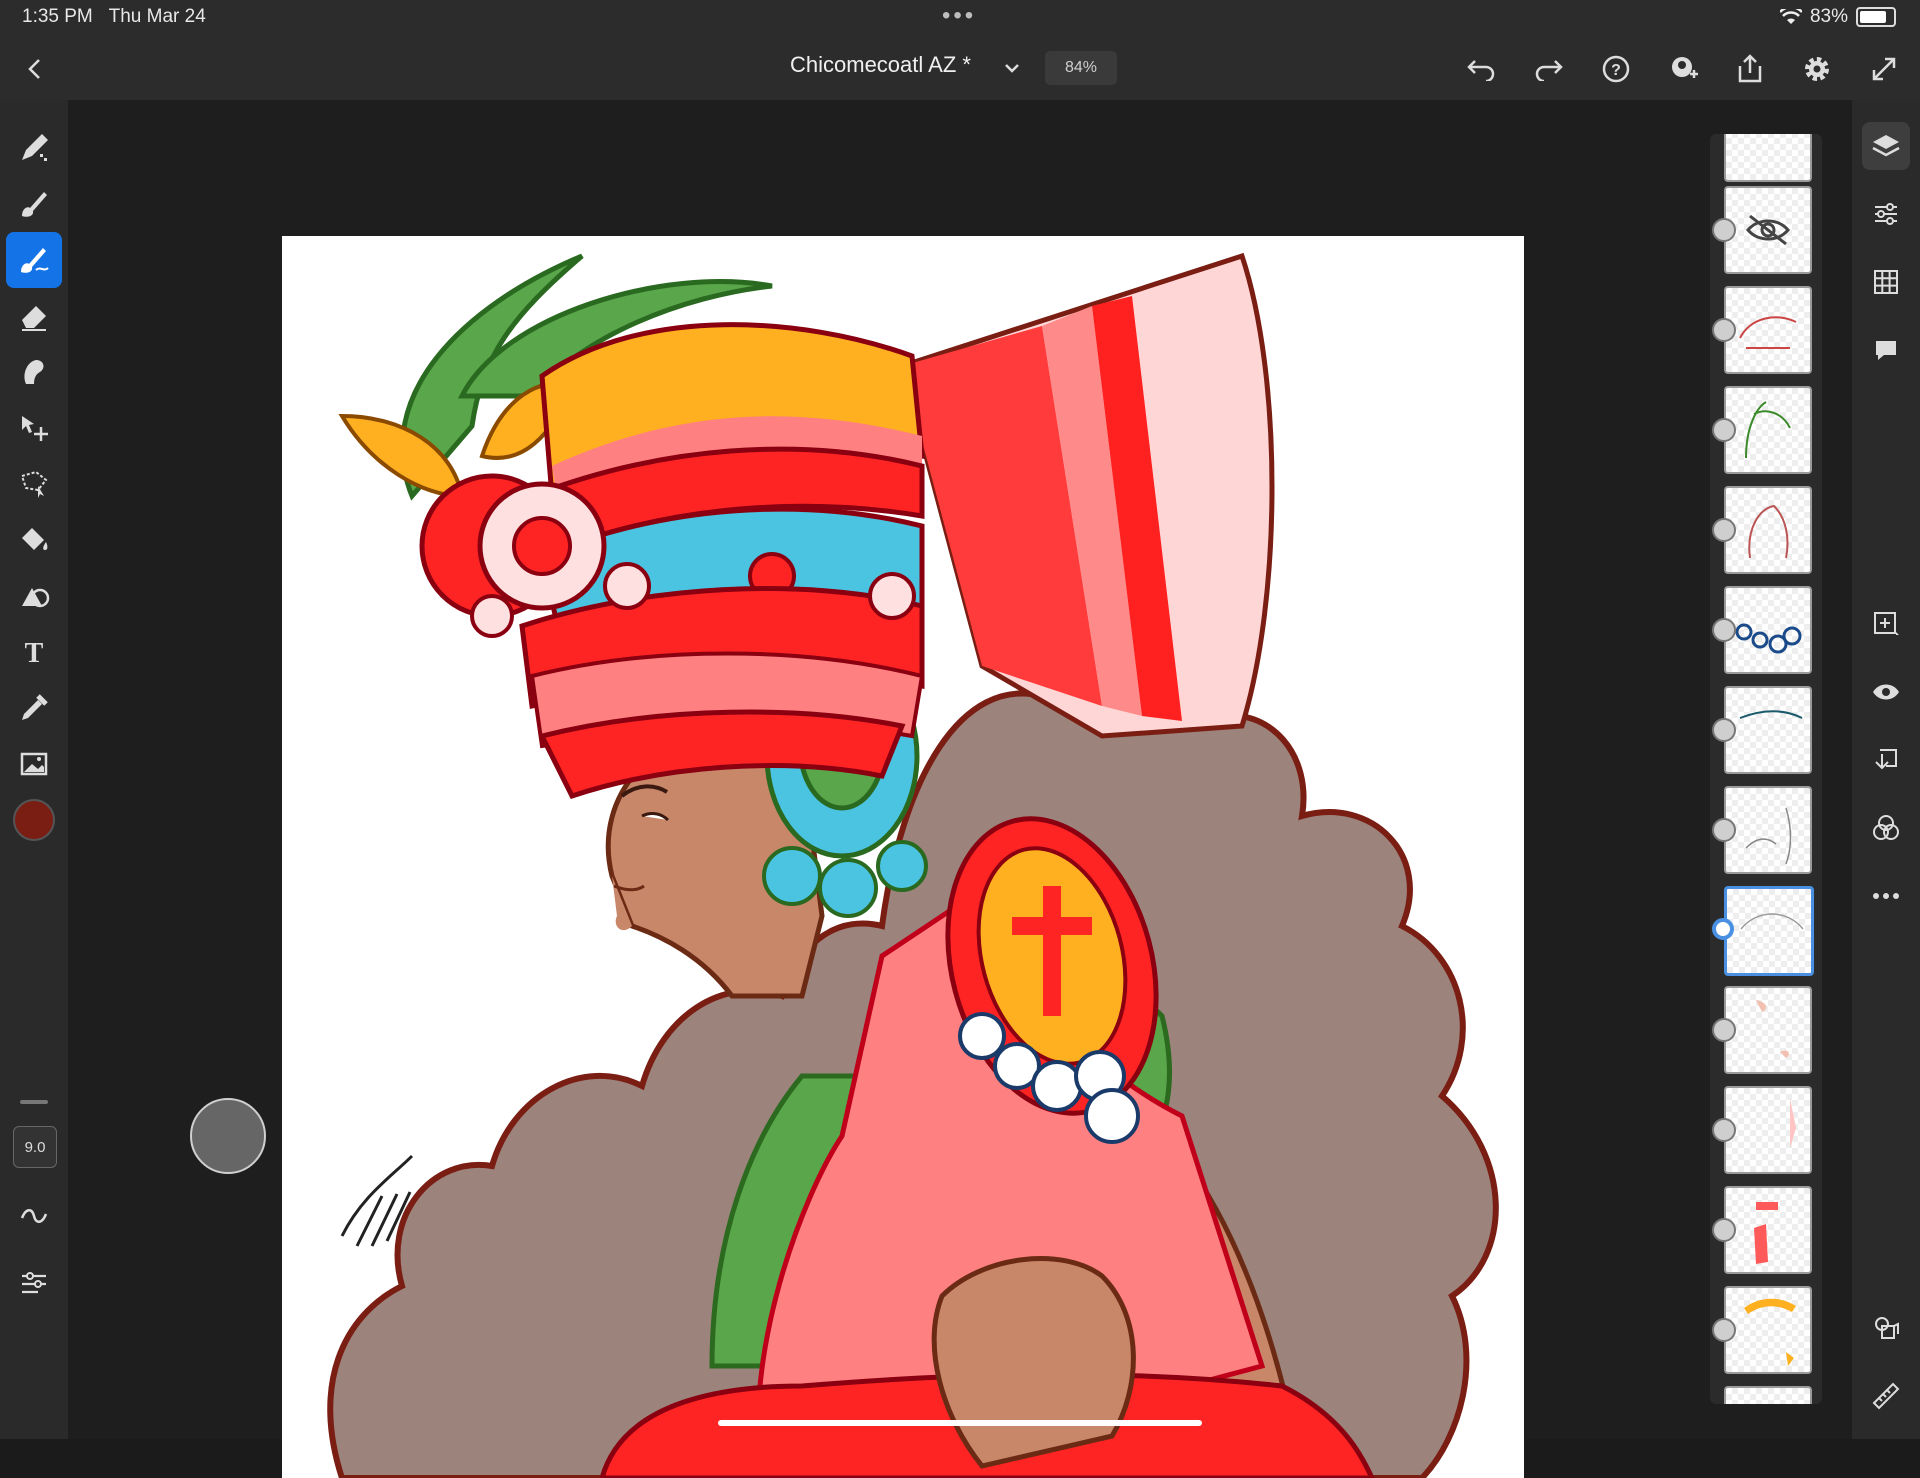 This screenshot has height=1478, width=1920. What do you see at coordinates (34, 428) in the screenshot?
I see `transform-icon` at bounding box center [34, 428].